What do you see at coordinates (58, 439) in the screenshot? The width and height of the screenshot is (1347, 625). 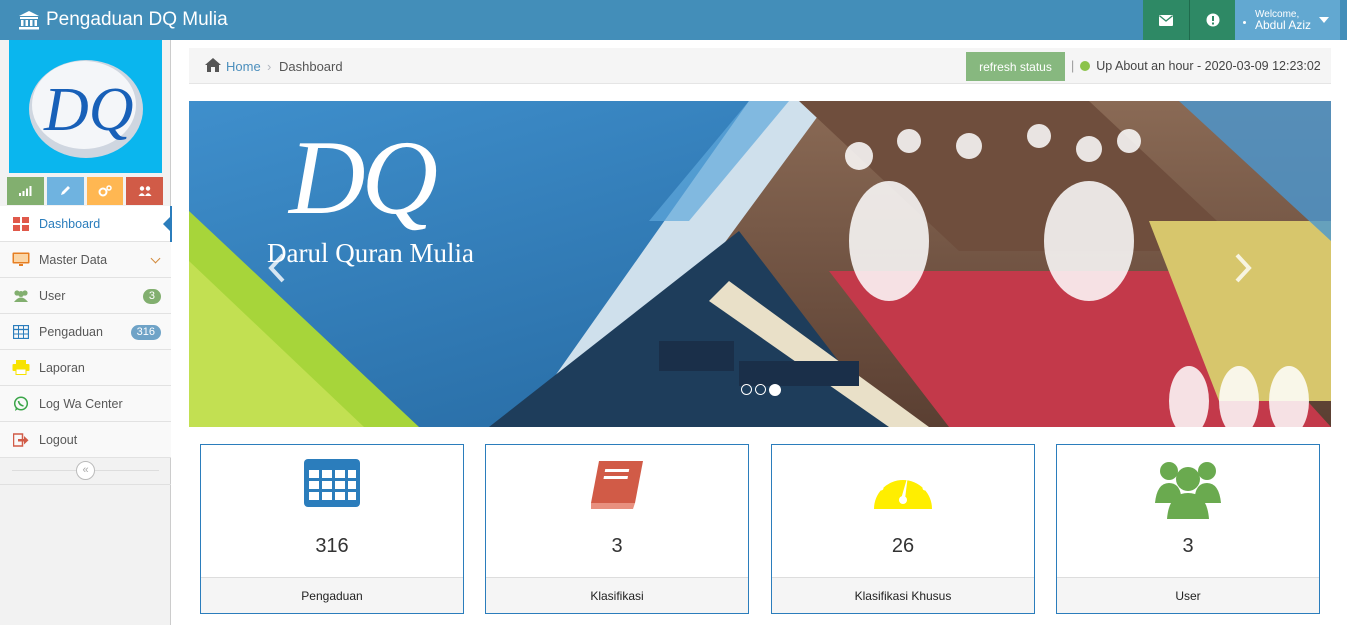 I see `sidebar-item-label: Logout` at bounding box center [58, 439].